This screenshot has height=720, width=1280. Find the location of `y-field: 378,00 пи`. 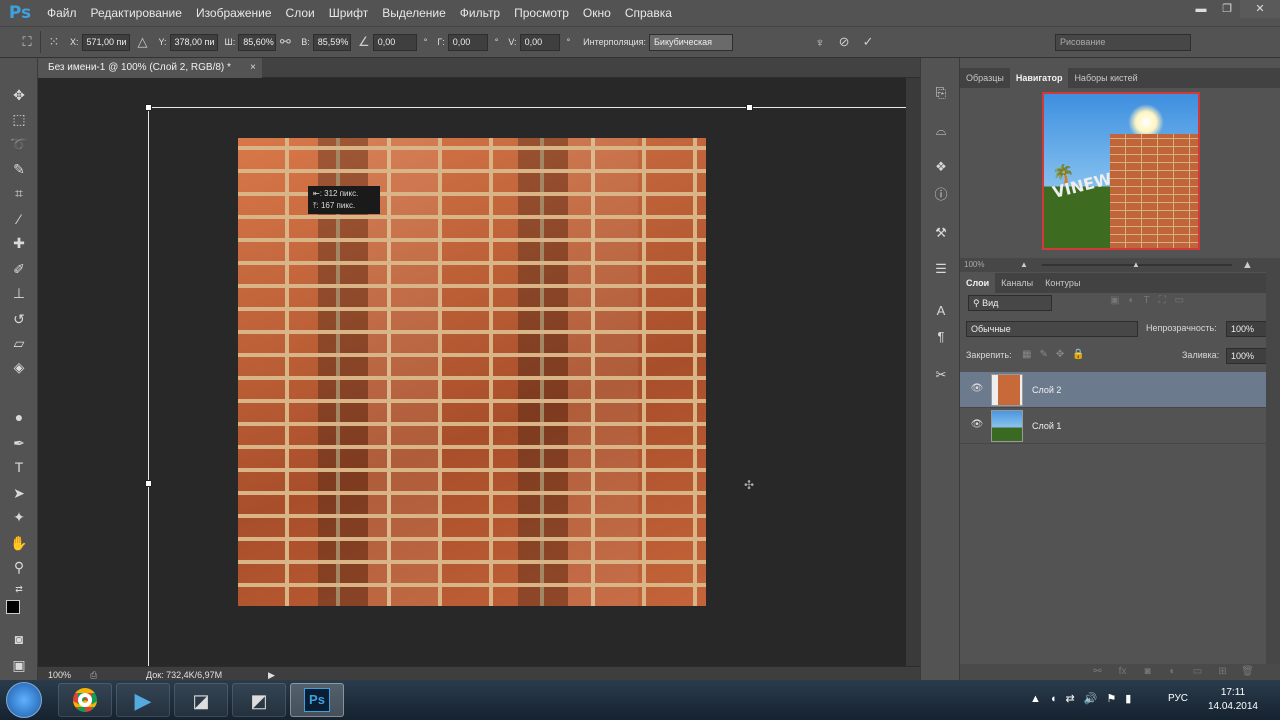

y-field: 378,00 пи is located at coordinates (193, 42).